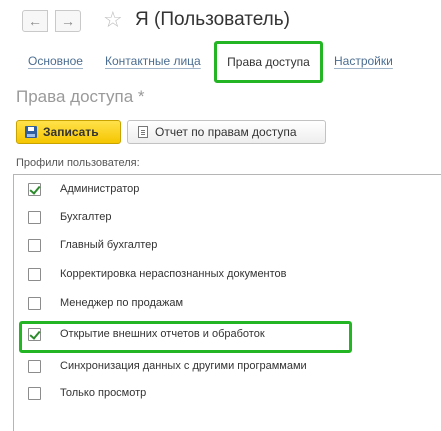 Image resolution: width=441 pixels, height=431 pixels. What do you see at coordinates (122, 303) in the screenshot?
I see `profile-label: Менеджер по продажам` at bounding box center [122, 303].